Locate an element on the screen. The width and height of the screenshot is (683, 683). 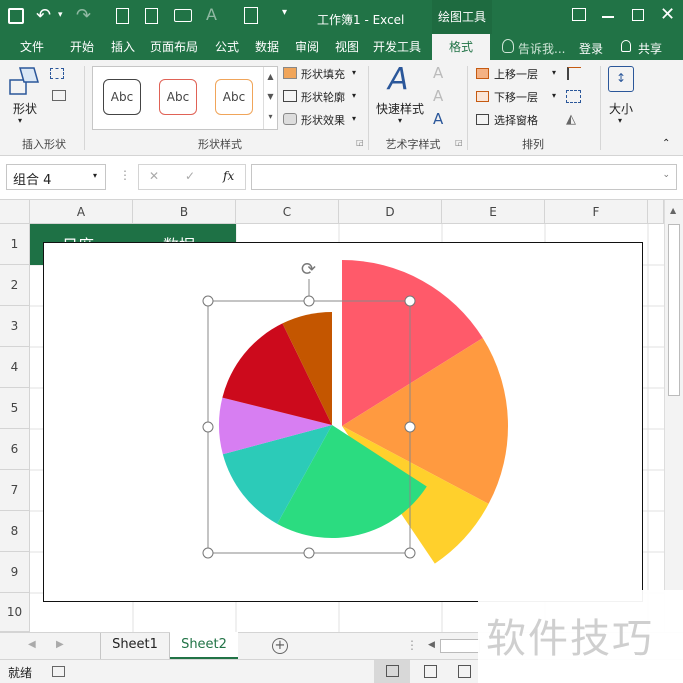
text-outline-icon: A is located at coordinates (438, 96).